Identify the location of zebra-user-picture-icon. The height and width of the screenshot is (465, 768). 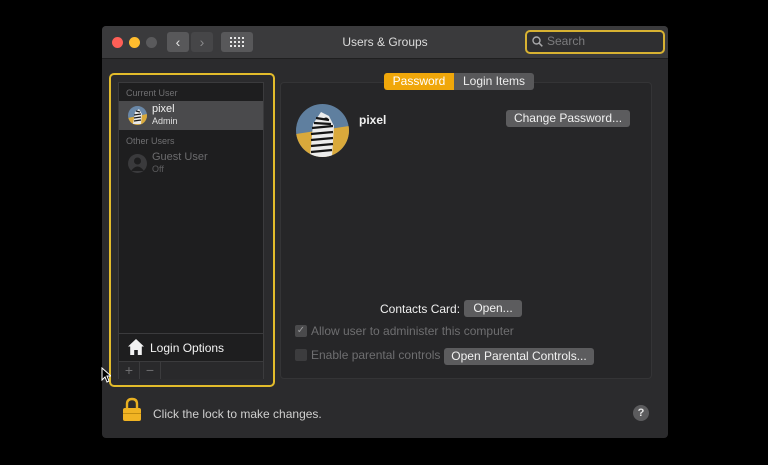
(322, 130).